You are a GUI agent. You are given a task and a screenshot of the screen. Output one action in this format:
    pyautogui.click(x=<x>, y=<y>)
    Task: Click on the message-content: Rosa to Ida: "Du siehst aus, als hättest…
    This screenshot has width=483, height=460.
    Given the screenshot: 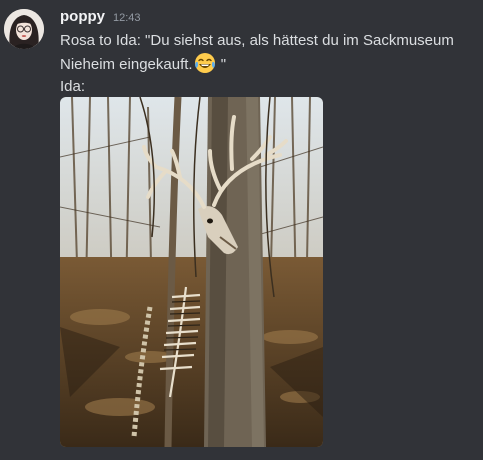 What is the action you would take?
    pyautogui.click(x=265, y=64)
    